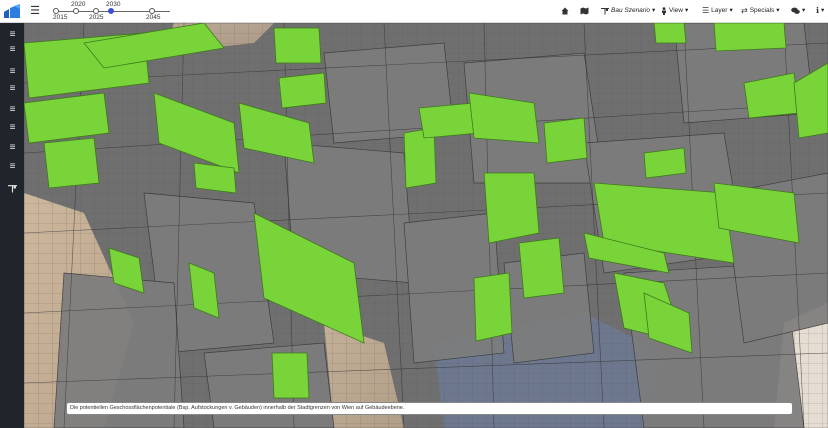  What do you see at coordinates (12, 34) in the screenshot?
I see `sidebar-list-icon-1: ≡` at bounding box center [12, 34].